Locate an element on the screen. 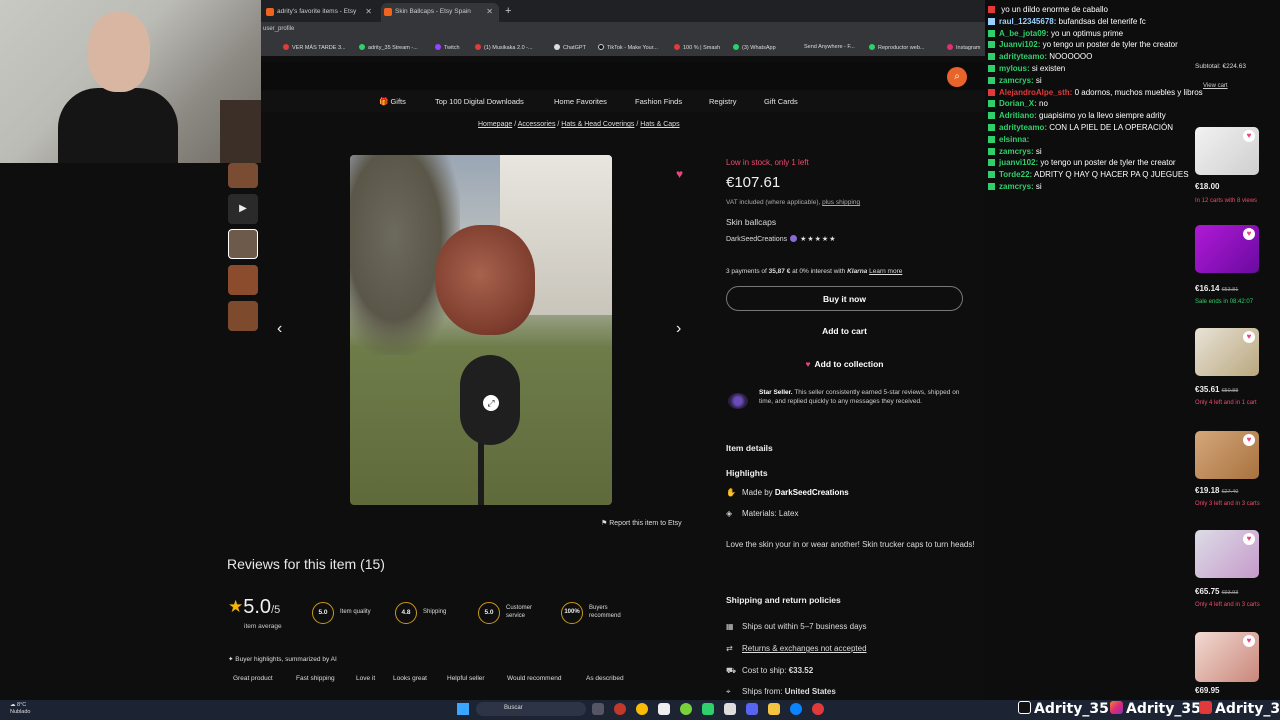  discord-icon is located at coordinates (752, 709).